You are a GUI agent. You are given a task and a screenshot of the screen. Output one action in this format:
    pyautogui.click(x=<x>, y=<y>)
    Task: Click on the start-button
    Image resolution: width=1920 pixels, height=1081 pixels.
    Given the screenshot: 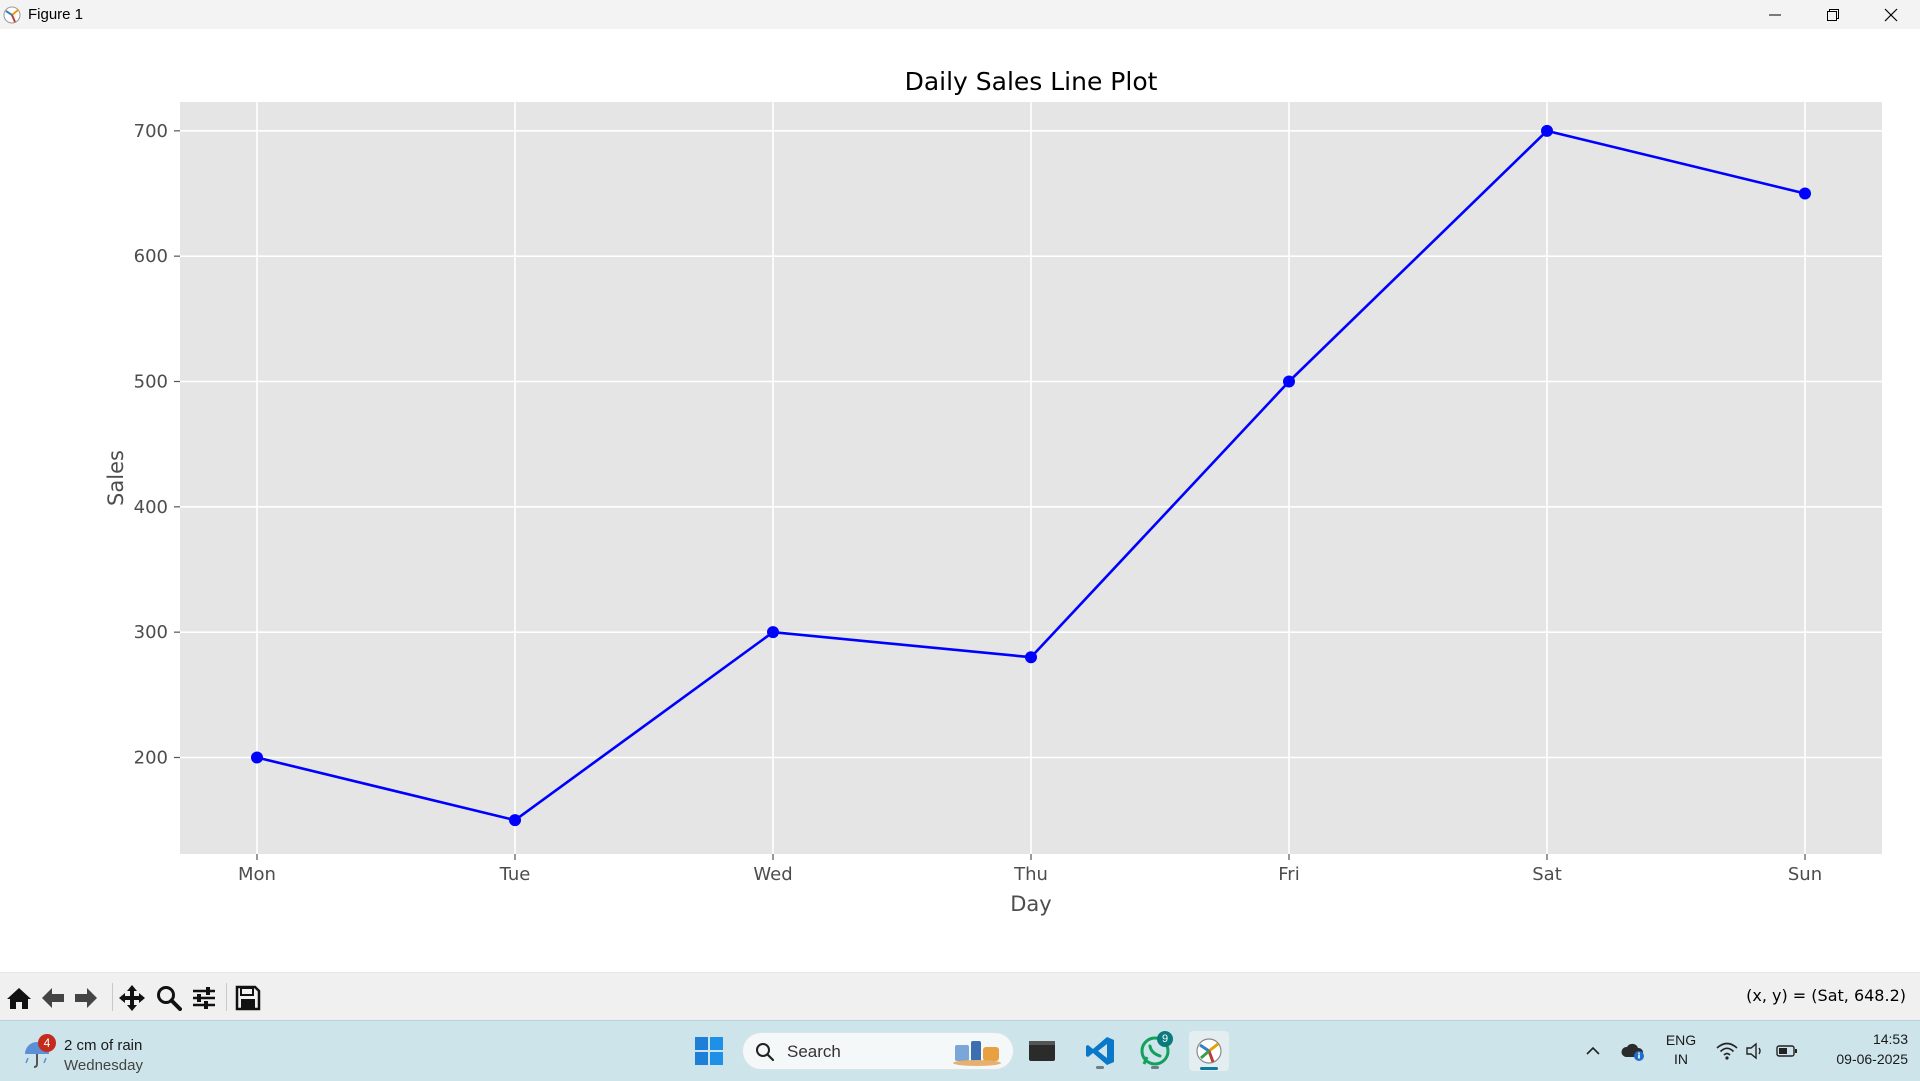 What is the action you would take?
    pyautogui.click(x=709, y=1051)
    